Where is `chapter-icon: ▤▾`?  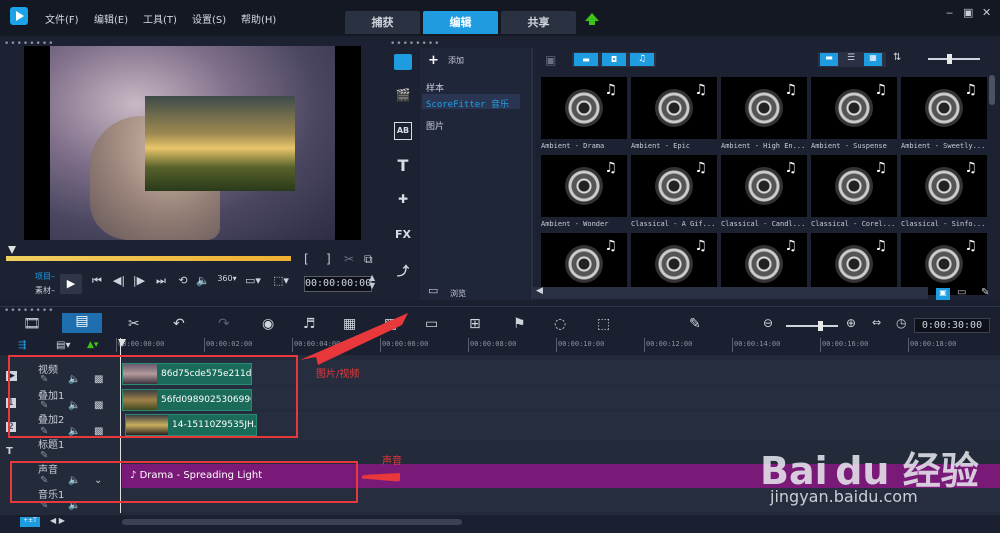
chapter-icon: ▤▾ is located at coordinates (63, 345).